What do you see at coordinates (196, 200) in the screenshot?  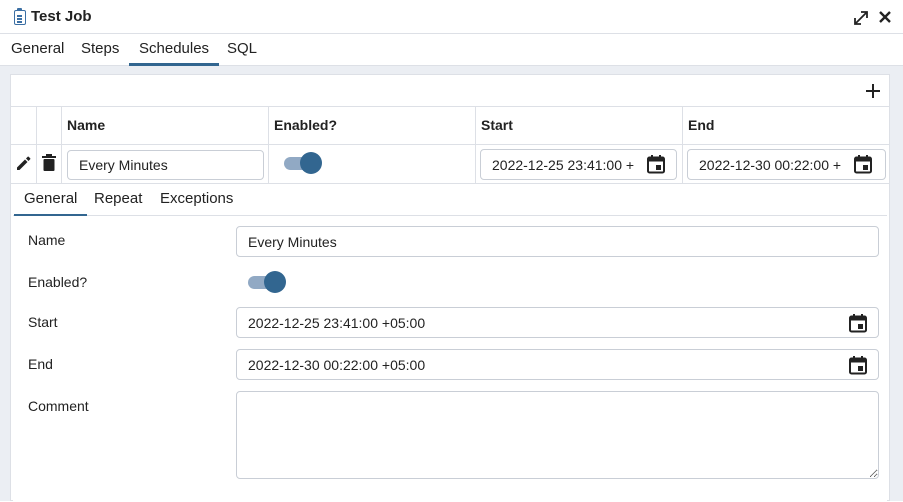 I see `subtab-exceptions: Exceptions` at bounding box center [196, 200].